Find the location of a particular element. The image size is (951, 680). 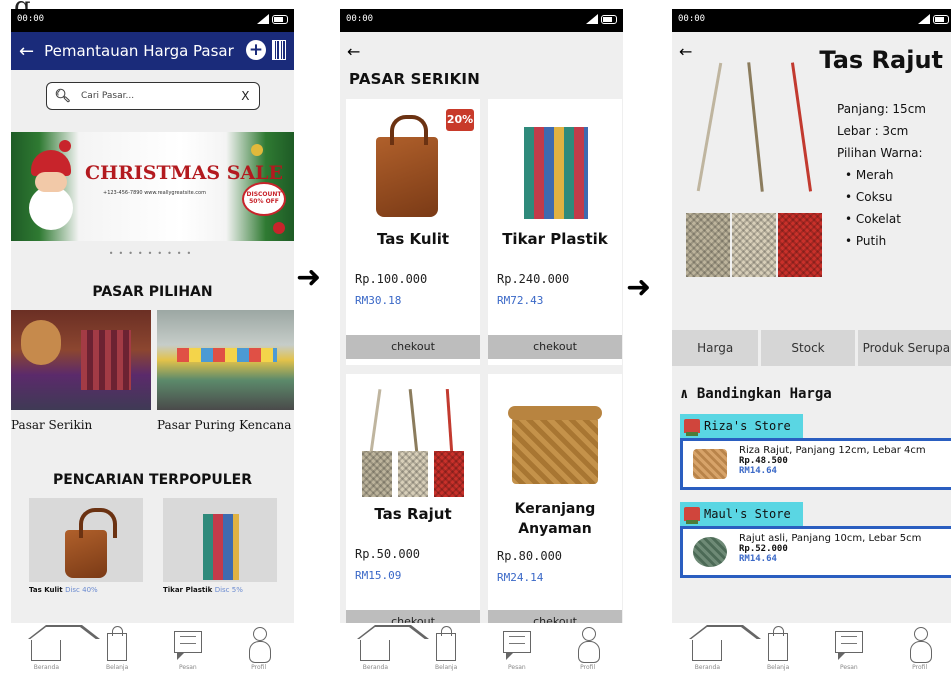

product-price: Rp.50.000 is located at coordinates (388, 554).